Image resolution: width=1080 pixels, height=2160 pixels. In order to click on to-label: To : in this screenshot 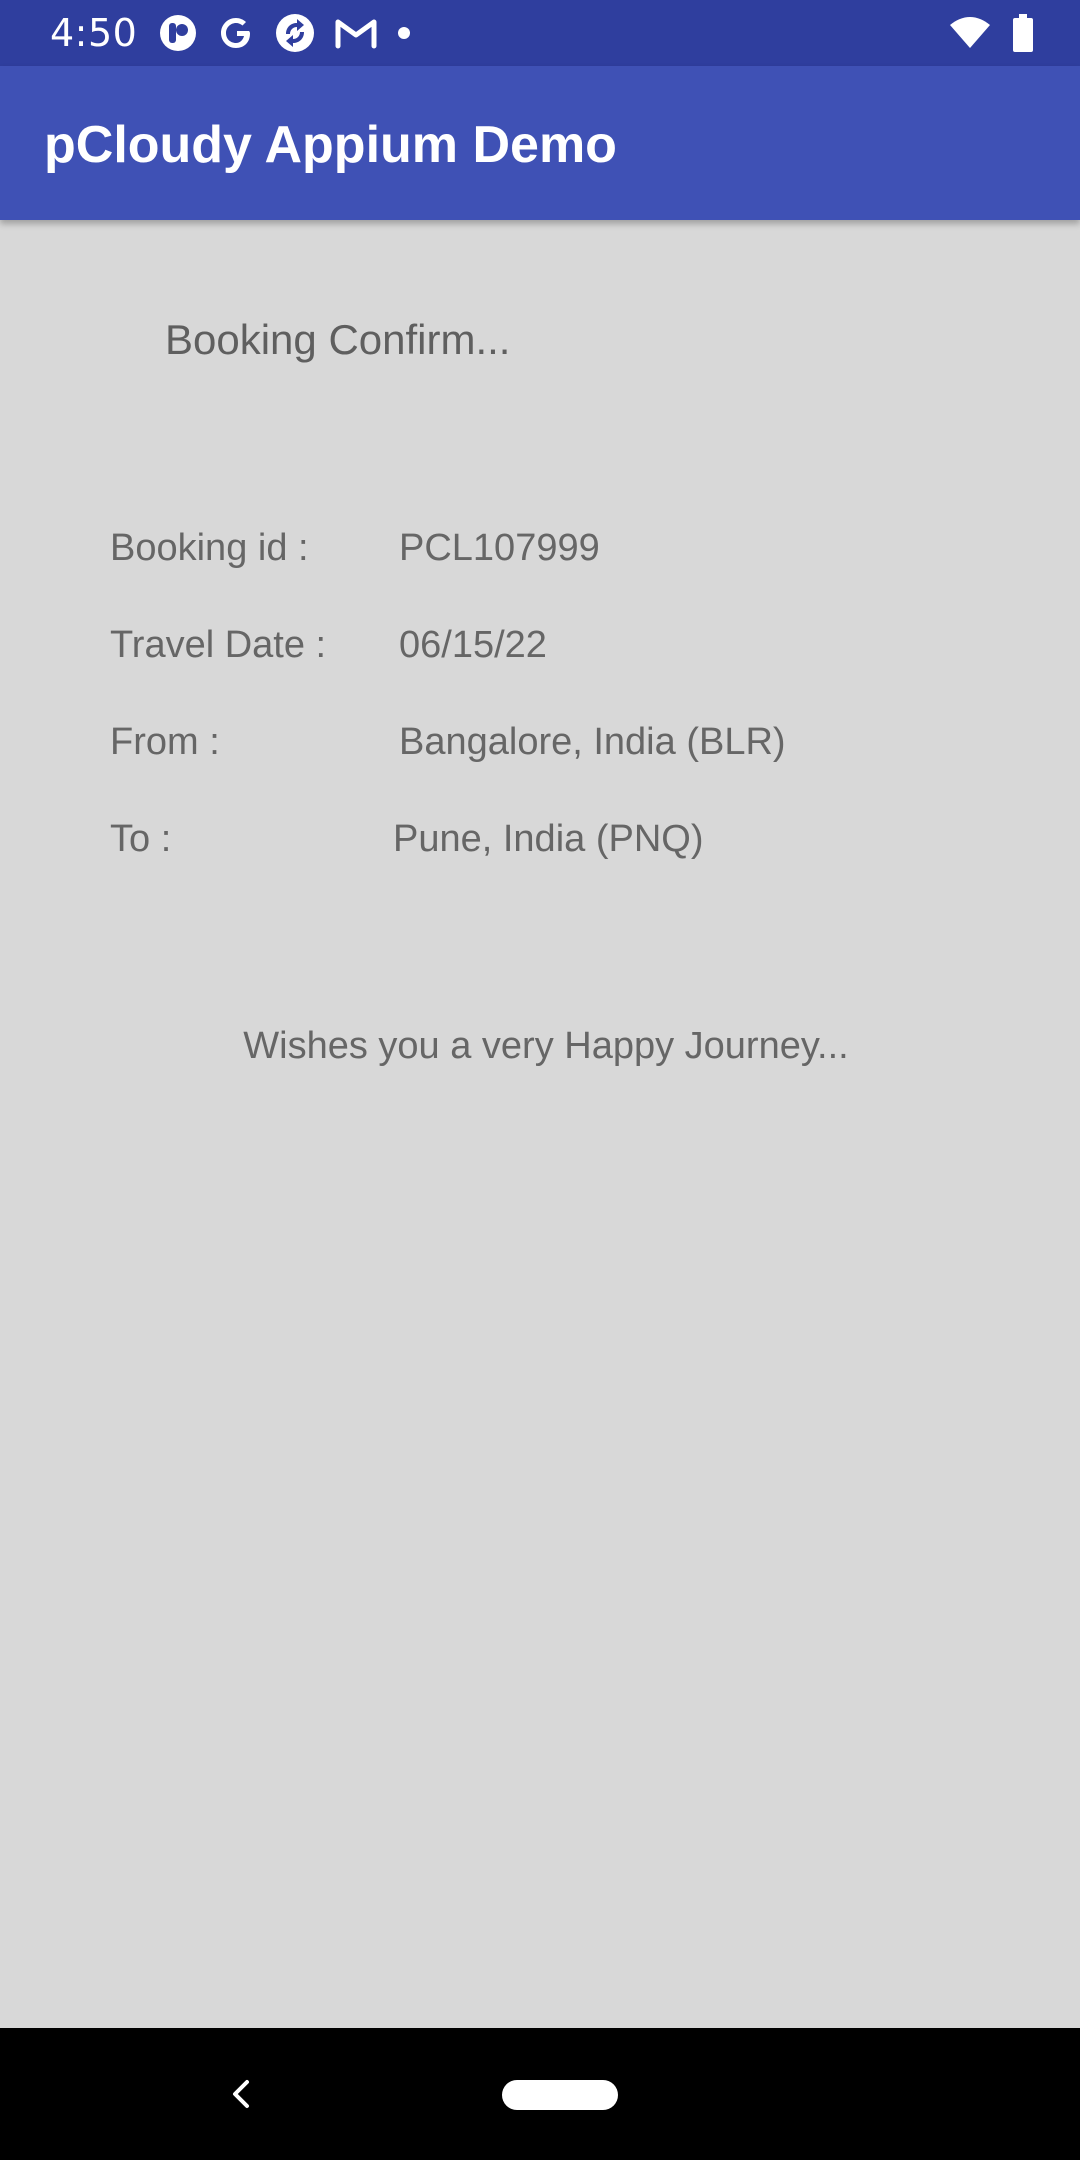, I will do `click(141, 839)`.